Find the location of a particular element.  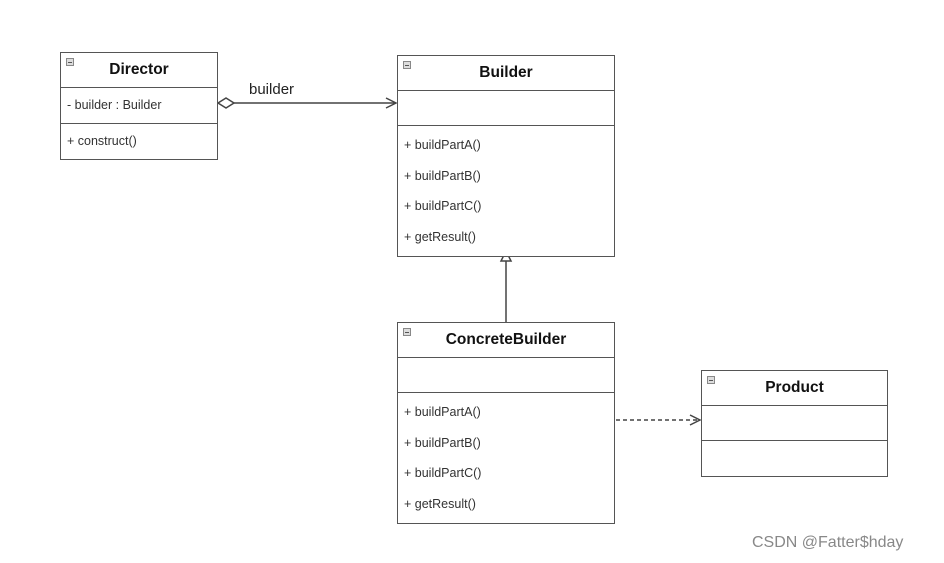

class-header: Builder is located at coordinates (506, 73).